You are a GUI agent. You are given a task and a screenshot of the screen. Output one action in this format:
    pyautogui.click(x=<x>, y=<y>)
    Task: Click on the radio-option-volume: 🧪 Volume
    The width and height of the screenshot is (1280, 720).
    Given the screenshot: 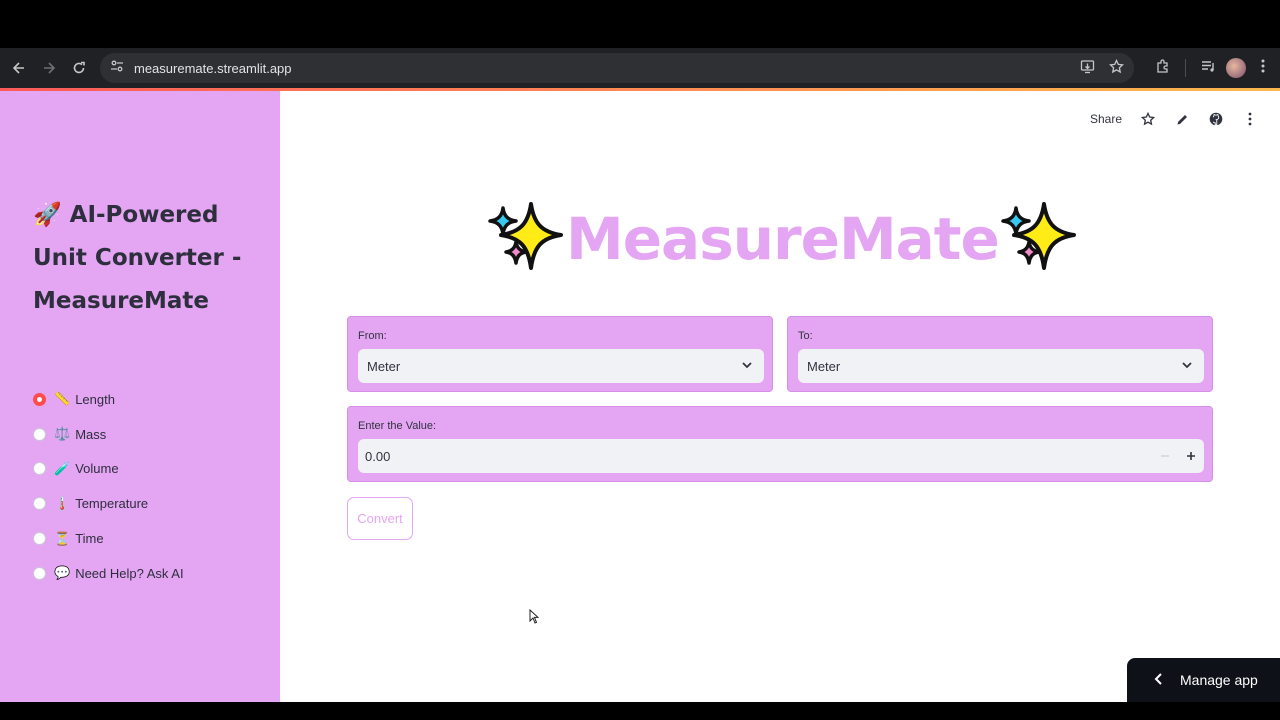 What is the action you would take?
    pyautogui.click(x=108, y=469)
    